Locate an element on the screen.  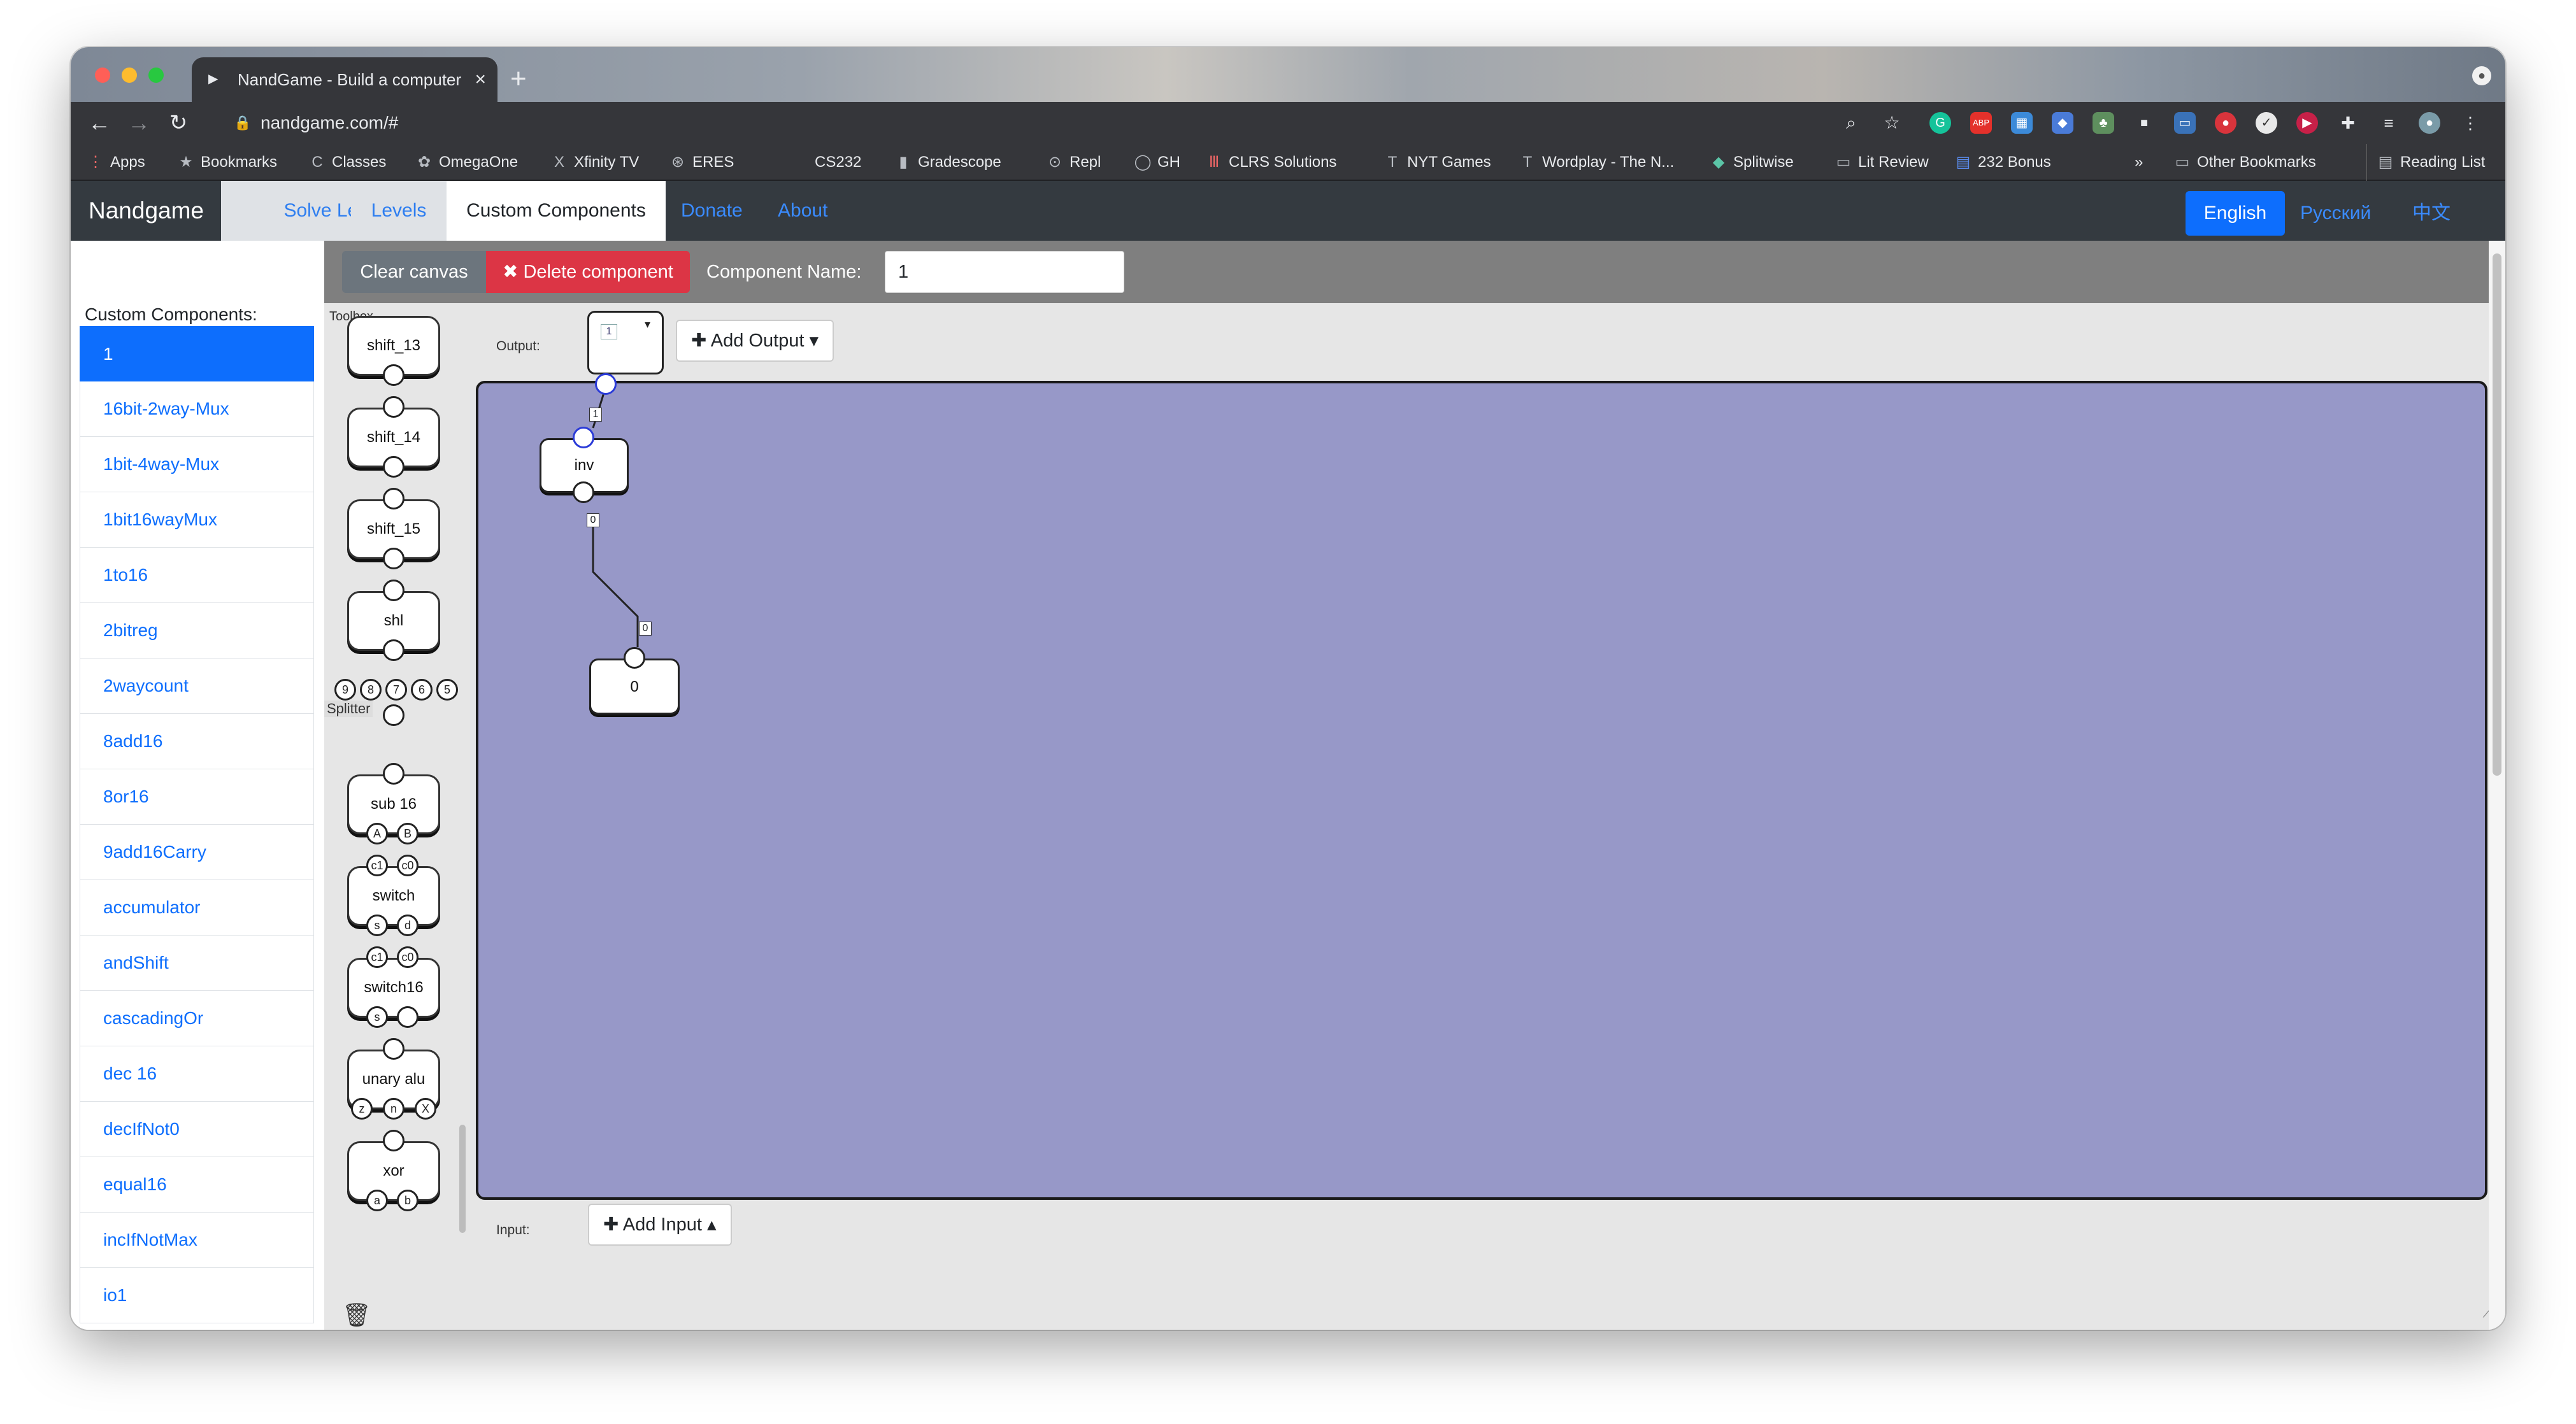
splitter-port: 8 is located at coordinates (371, 690).